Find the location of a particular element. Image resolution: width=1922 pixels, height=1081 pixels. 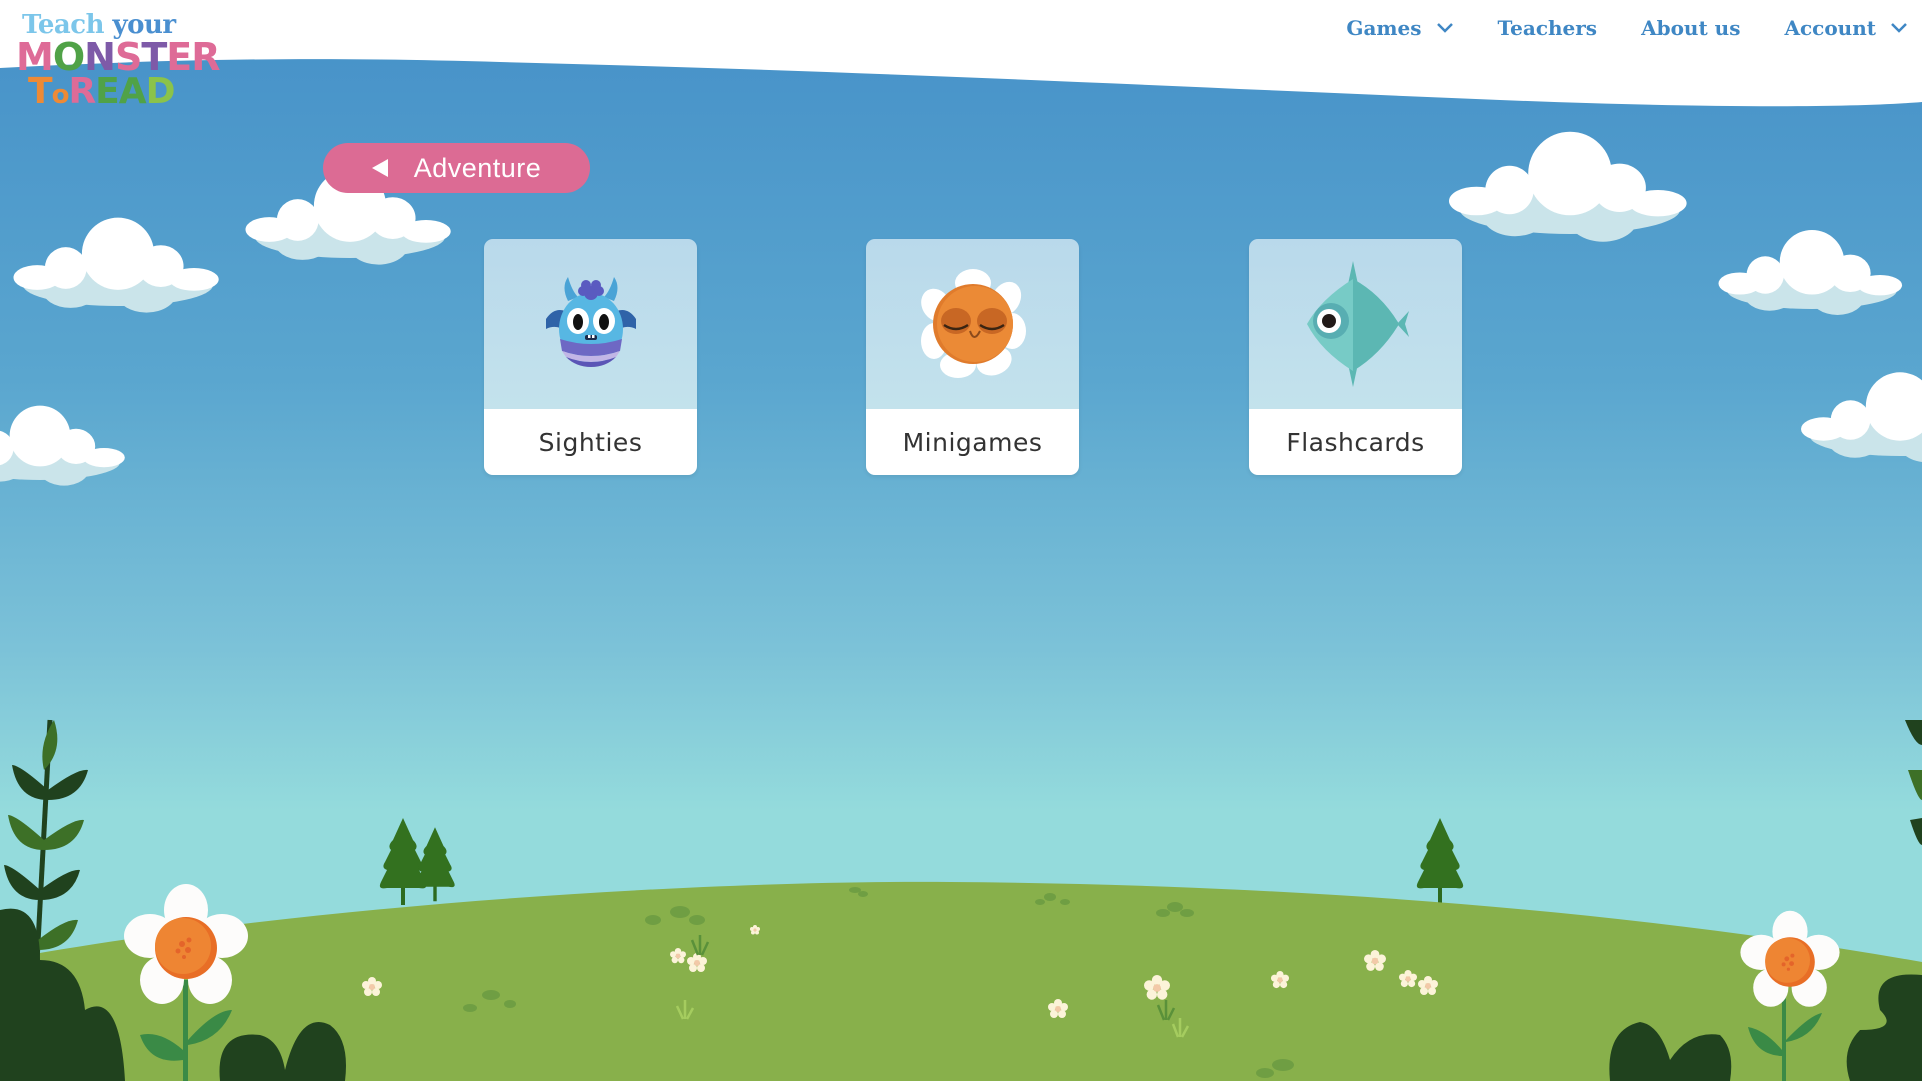

game-card-minigames: Minigames is located at coordinates (972, 357).